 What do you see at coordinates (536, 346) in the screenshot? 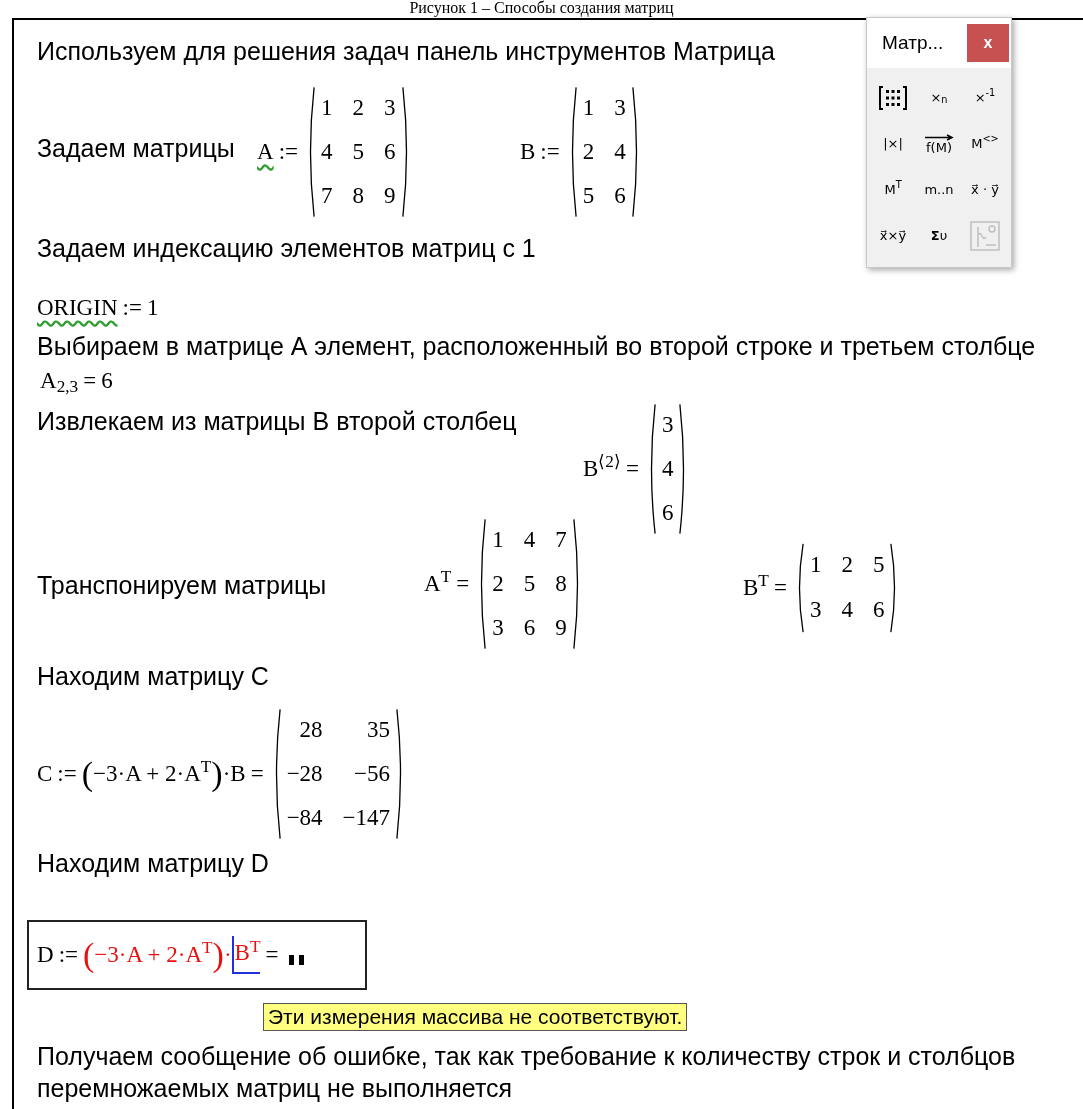
I see `paragraph: Выбираем в матрице А элемент, расположенный во второй строке и третьем столбце` at bounding box center [536, 346].